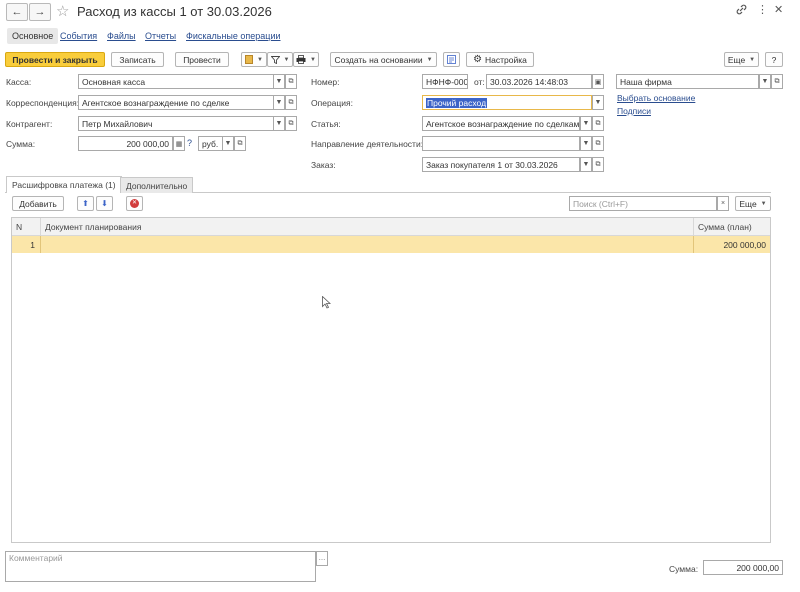 The height and width of the screenshot is (592, 800). I want to click on move-down-button: ⬇, so click(104, 203).